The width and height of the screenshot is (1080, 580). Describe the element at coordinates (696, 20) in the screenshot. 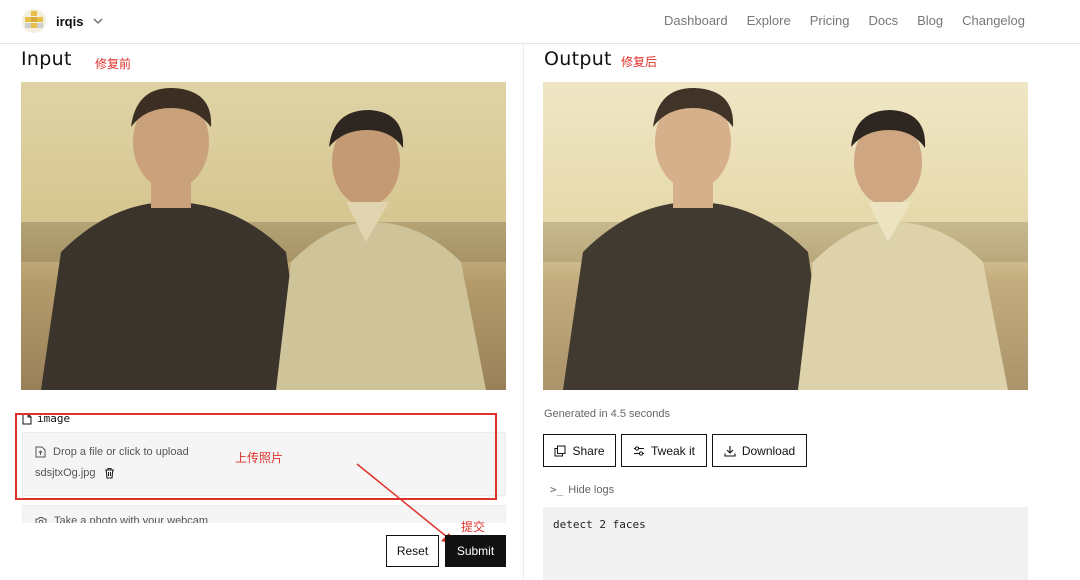

I see `nav-link-dashboard: Dashboard` at that location.